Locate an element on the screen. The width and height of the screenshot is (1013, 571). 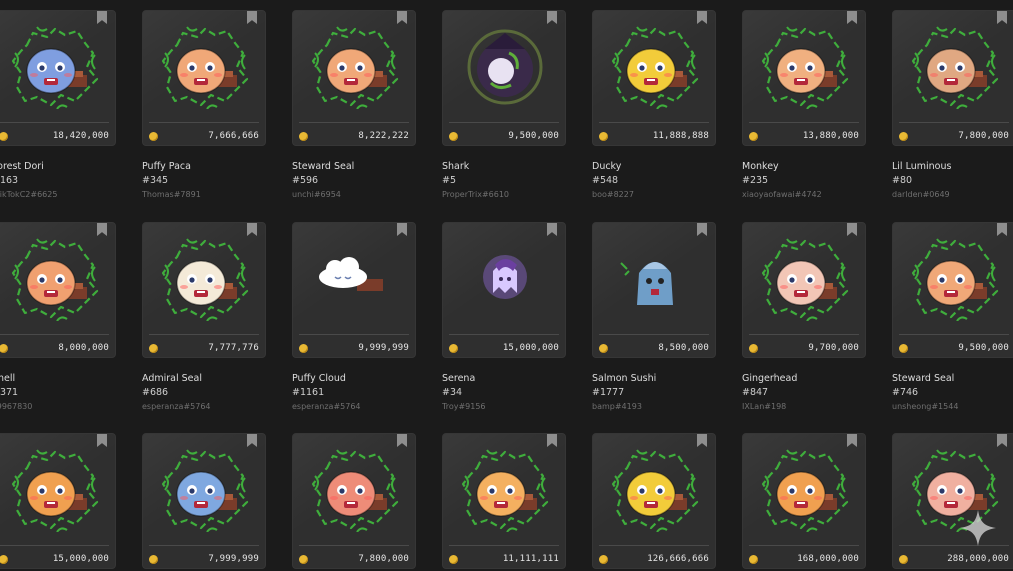
seller-name: darlden#0649 is located at coordinates (921, 194).